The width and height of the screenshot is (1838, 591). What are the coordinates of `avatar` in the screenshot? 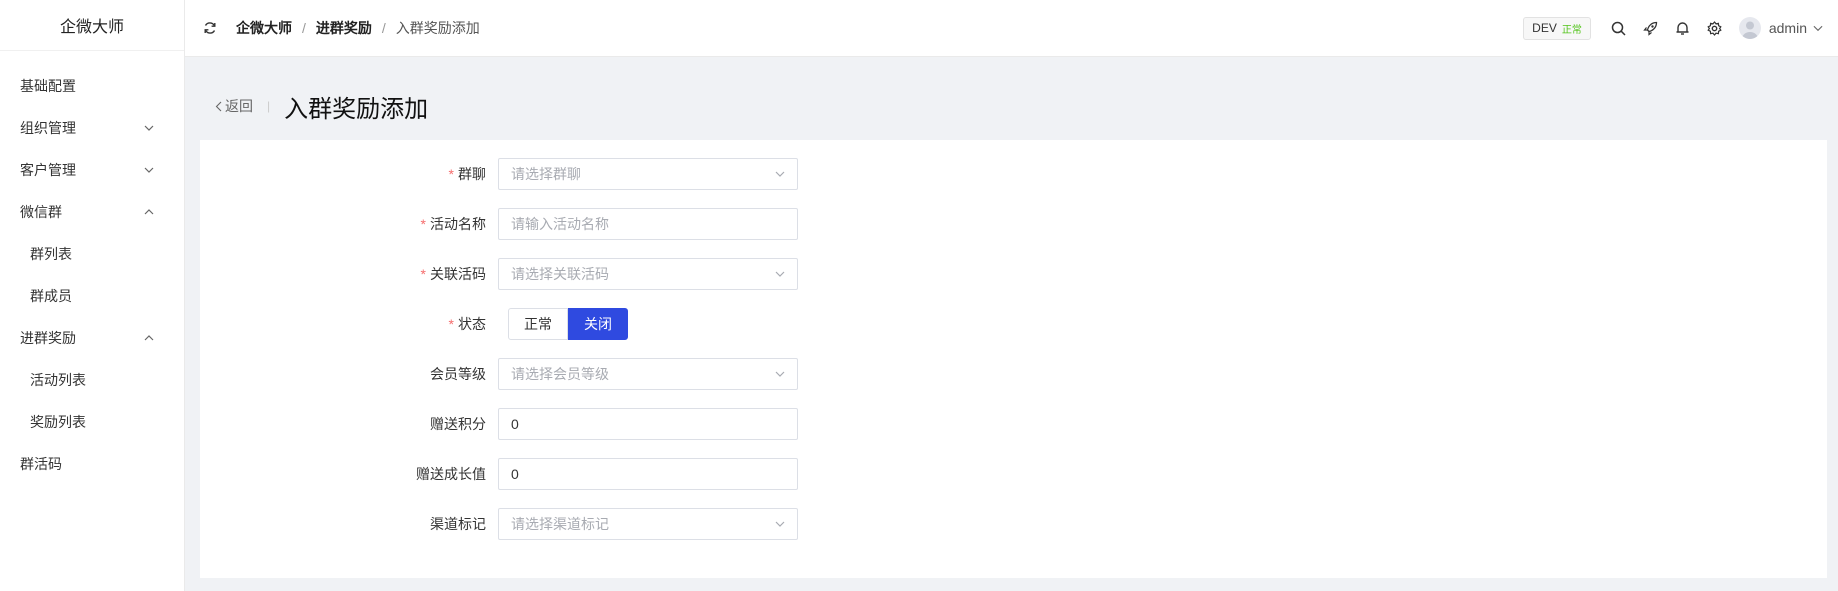 It's located at (1749, 28).